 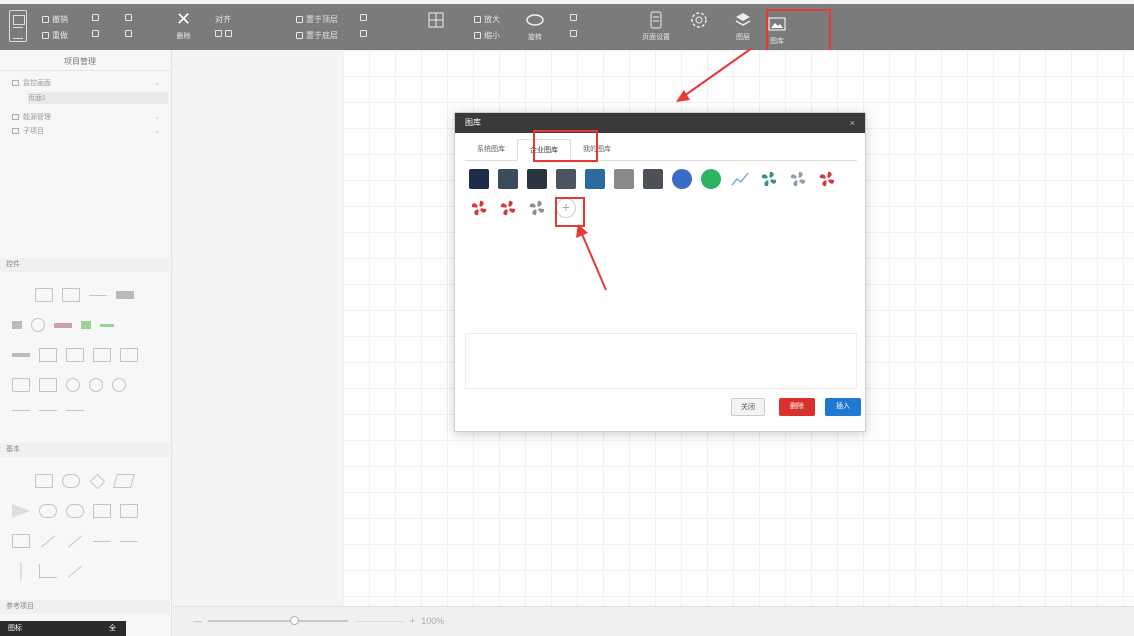 I want to click on zoom-slider, so click(x=278, y=620).